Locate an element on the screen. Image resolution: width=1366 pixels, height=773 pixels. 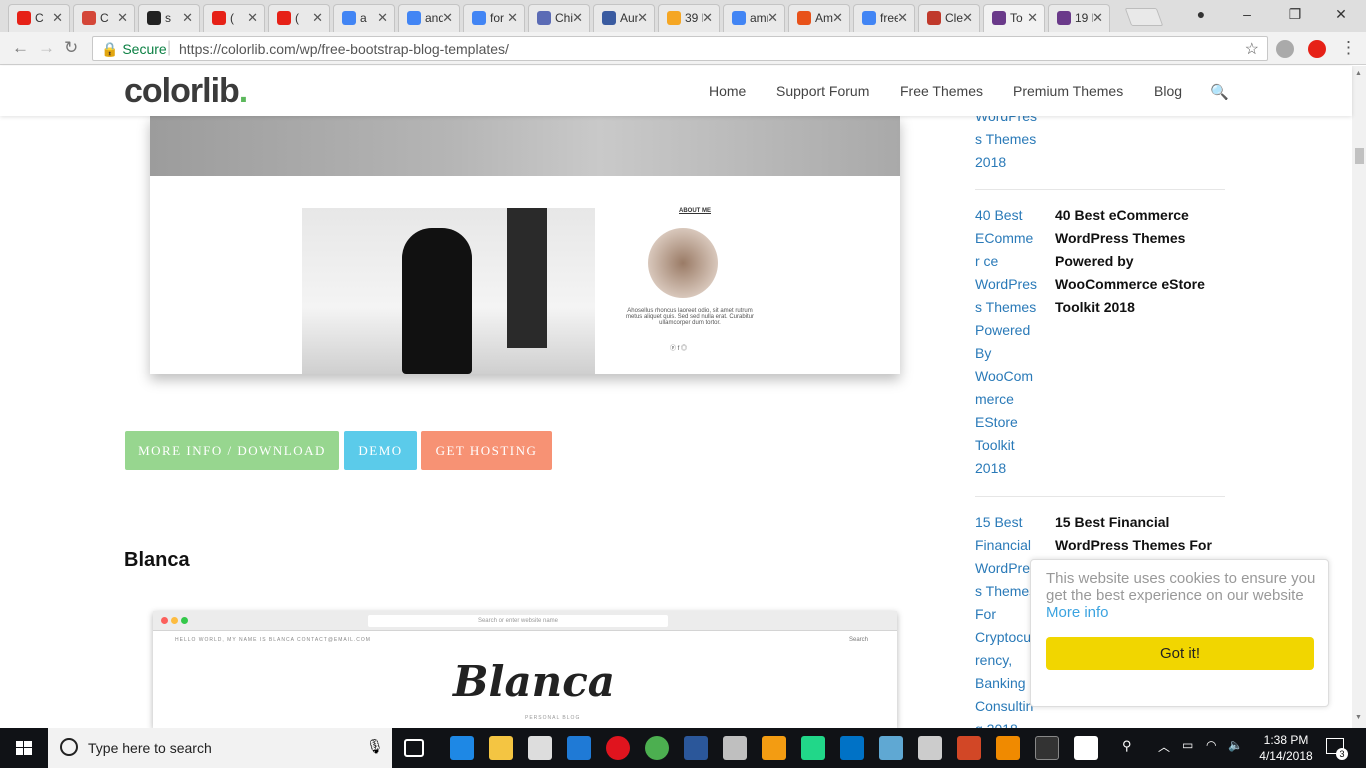
browser-tab: a ✕ is located at coordinates (364, 18).